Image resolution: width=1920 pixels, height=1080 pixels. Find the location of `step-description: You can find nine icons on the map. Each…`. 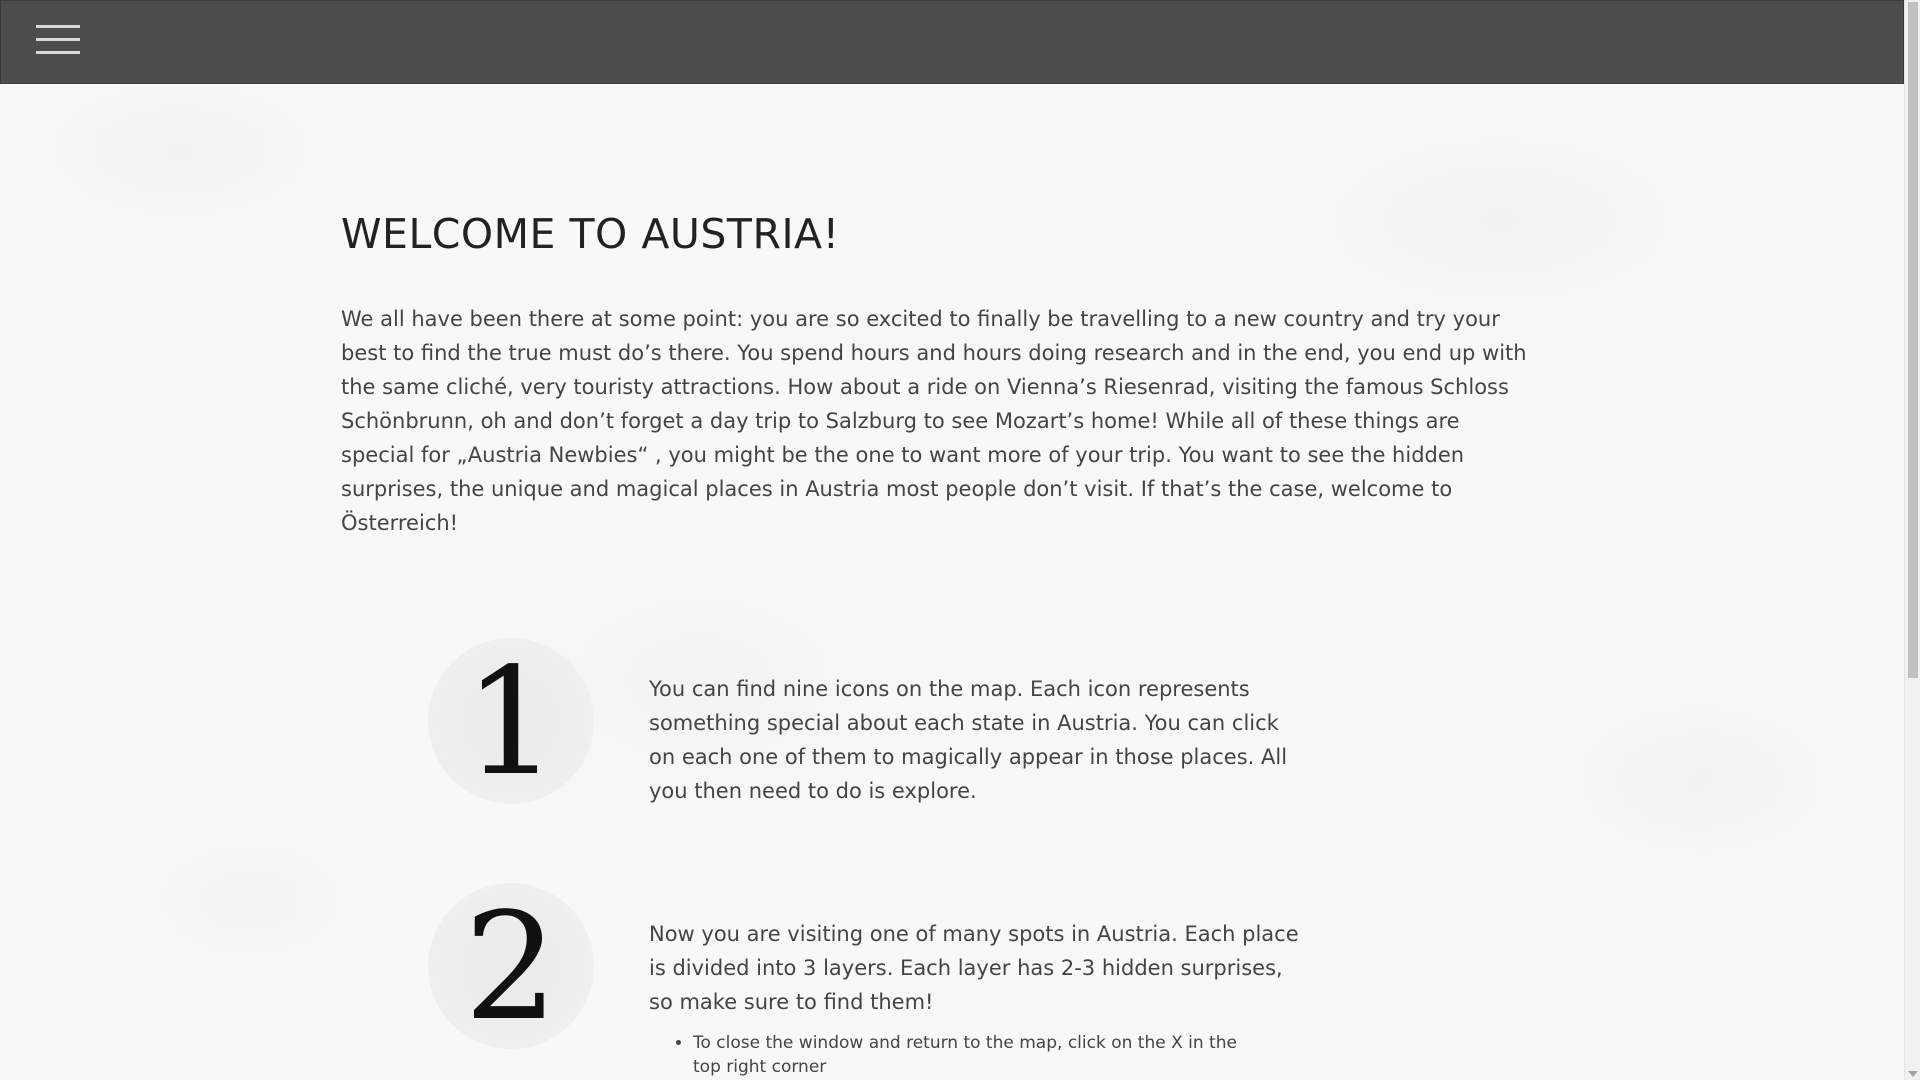

step-description: You can find nine icons on the map. Each… is located at coordinates (968, 740).